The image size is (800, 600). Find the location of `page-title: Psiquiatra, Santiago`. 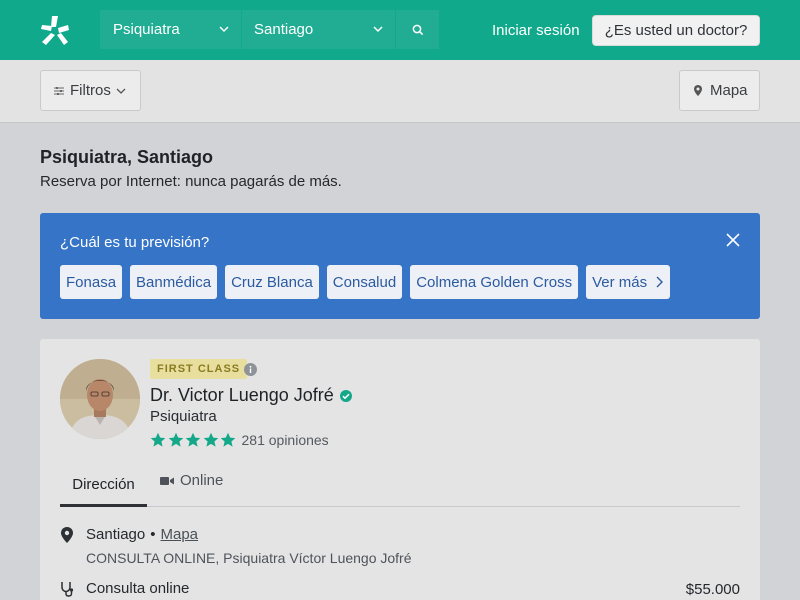

page-title: Psiquiatra, Santiago is located at coordinates (127, 157).